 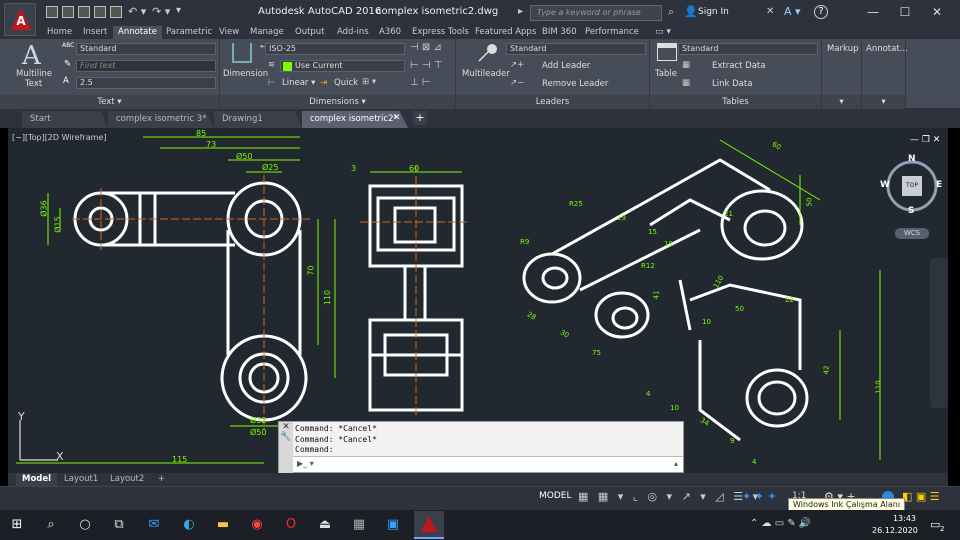 What do you see at coordinates (393, 525) in the screenshot?
I see `photos-icon: ▣` at bounding box center [393, 525].